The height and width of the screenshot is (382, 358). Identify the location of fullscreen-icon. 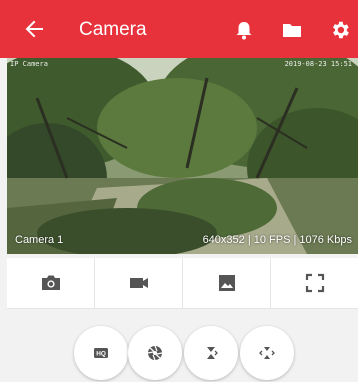
(314, 283).